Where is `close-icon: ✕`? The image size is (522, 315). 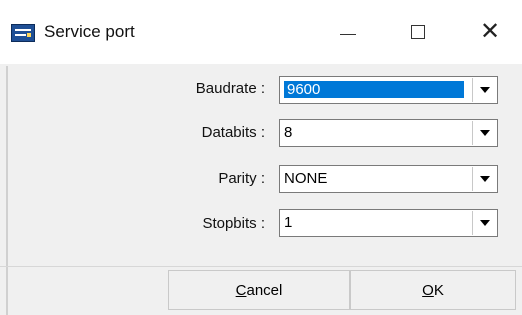
close-icon: ✕ is located at coordinates (490, 31).